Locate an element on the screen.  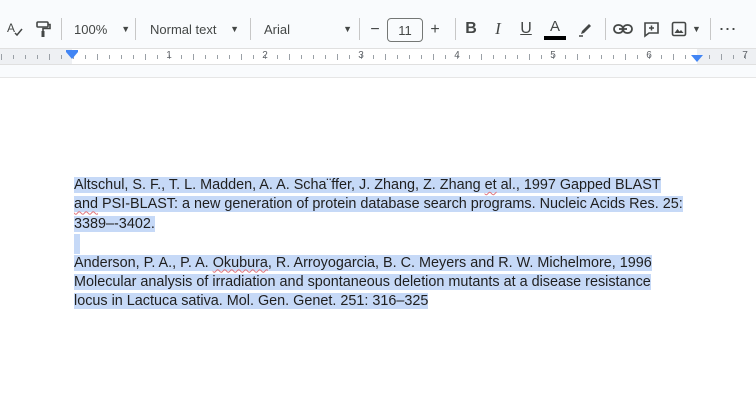
link-icon is located at coordinates (623, 29).